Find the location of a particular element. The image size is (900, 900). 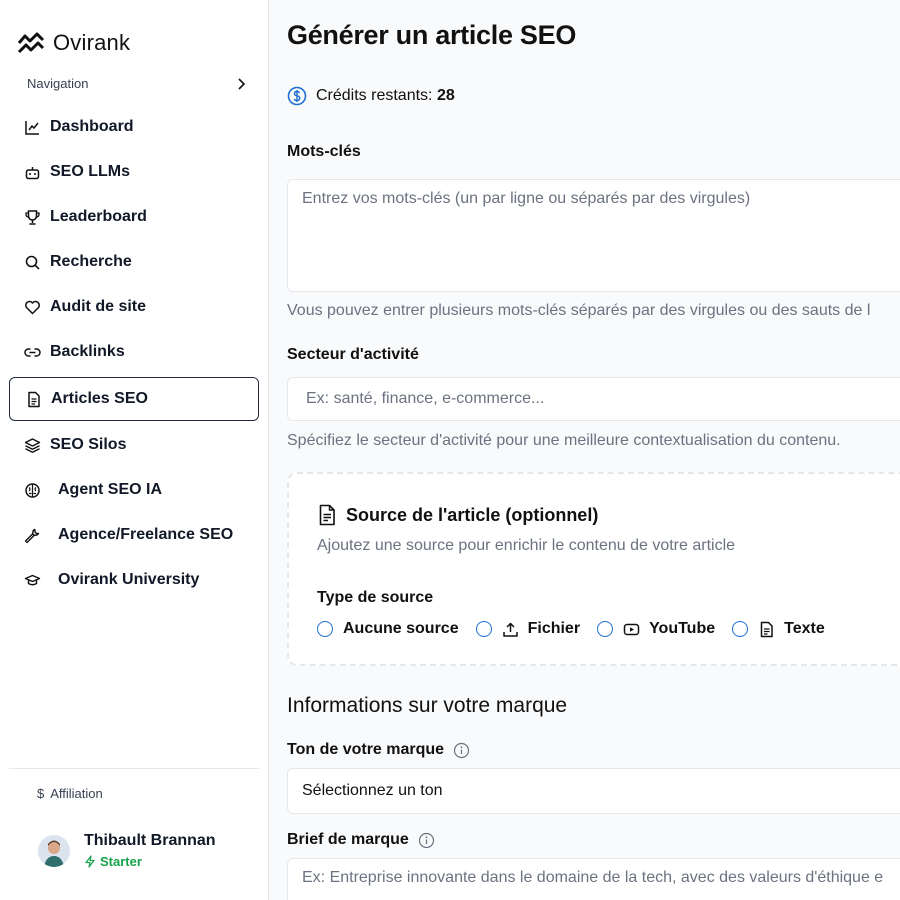

sidebar-item-leaderboard: Leaderboard is located at coordinates (134, 217).